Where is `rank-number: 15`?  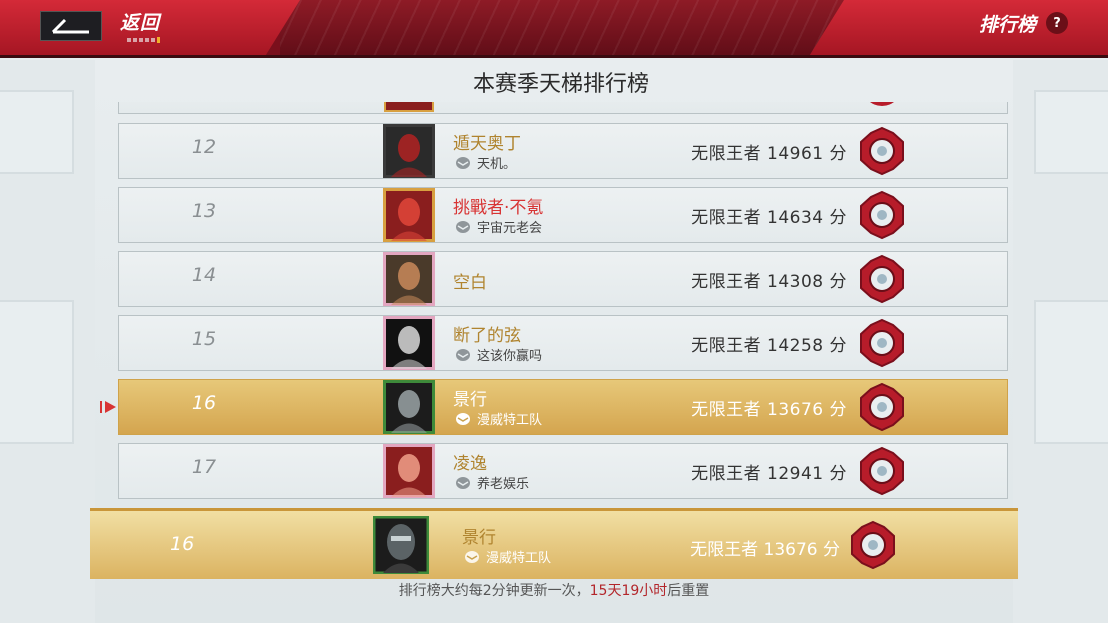
rank-number: 15 is located at coordinates (204, 339).